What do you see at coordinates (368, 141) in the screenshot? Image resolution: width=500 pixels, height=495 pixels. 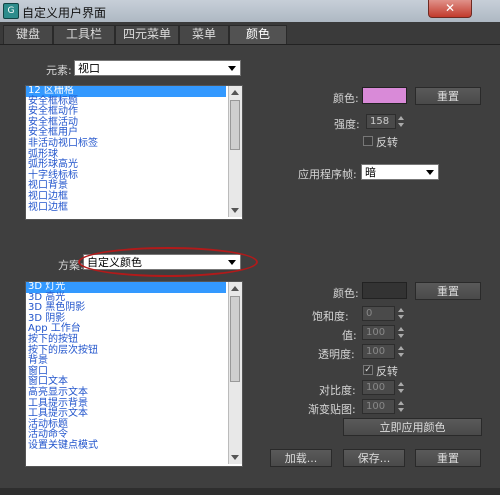 I see `invert-checkbox-top` at bounding box center [368, 141].